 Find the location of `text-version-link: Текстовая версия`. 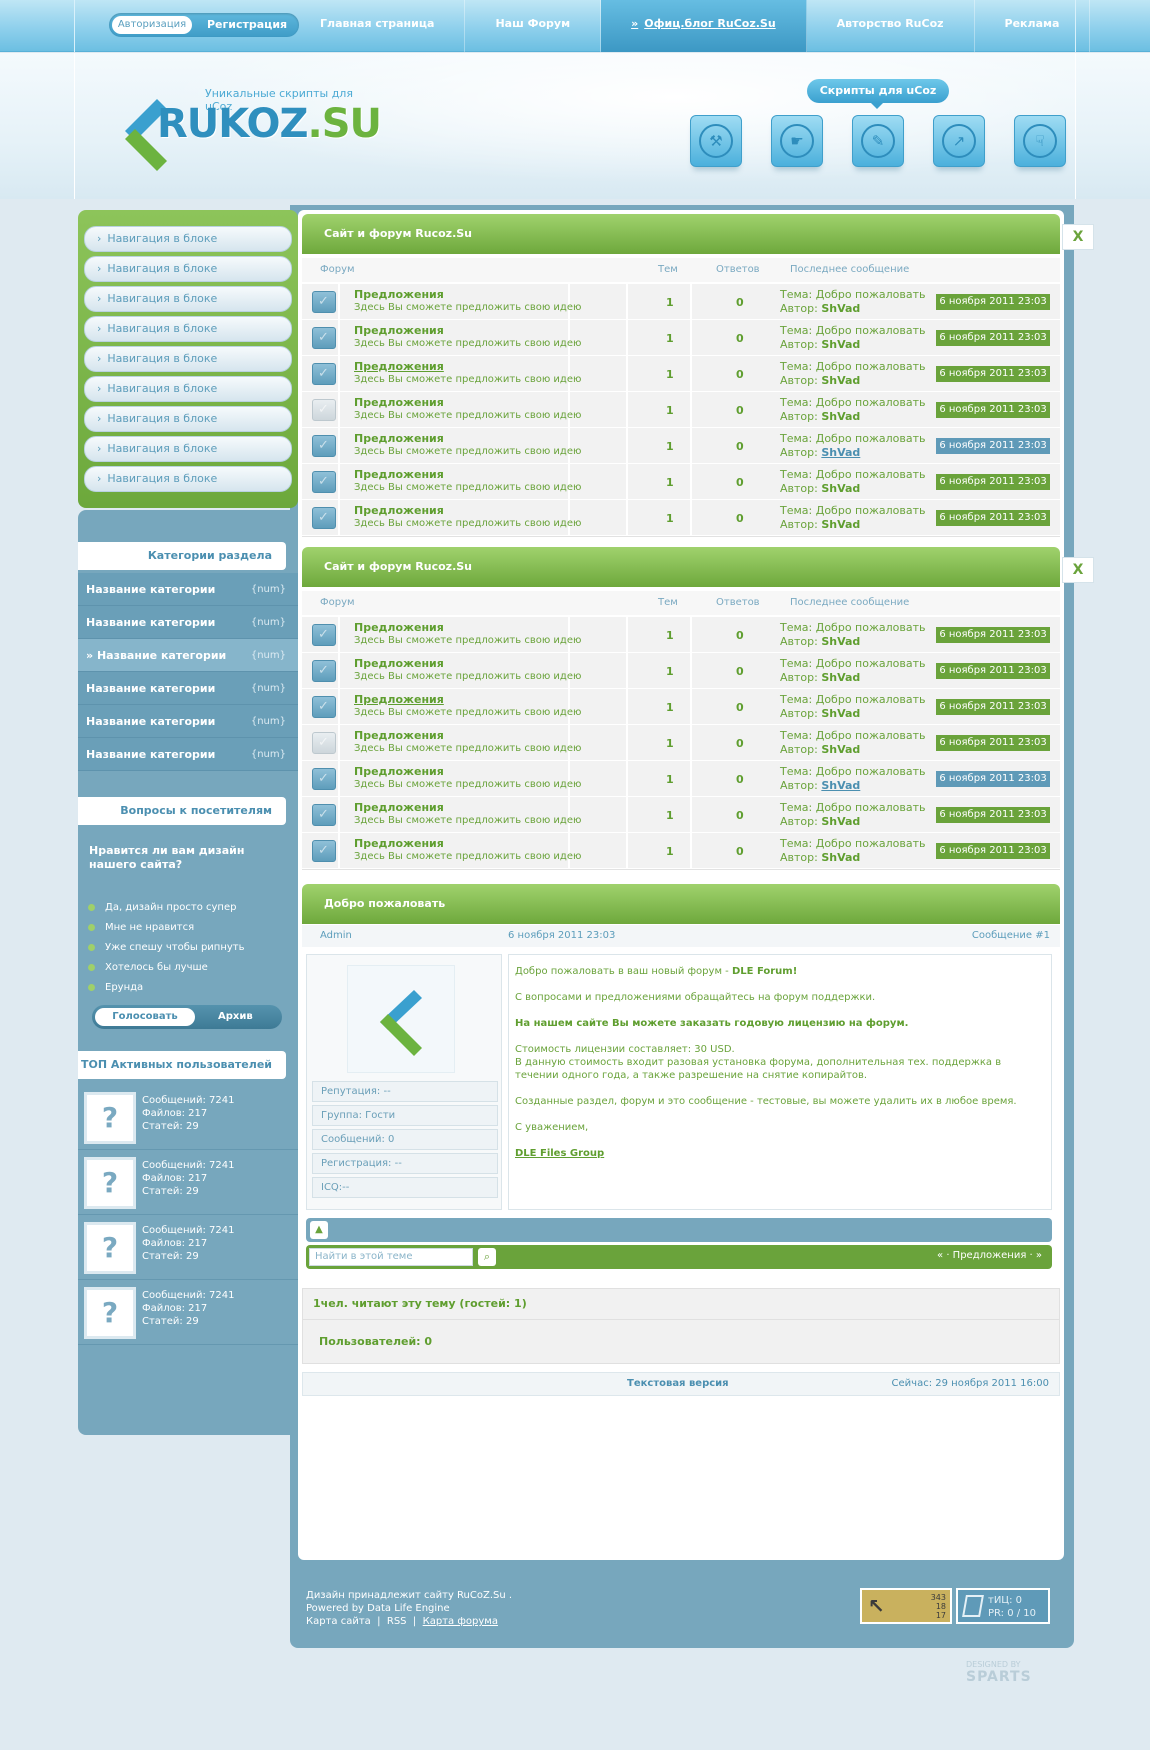

text-version-link: Текстовая версия is located at coordinates (678, 1383).